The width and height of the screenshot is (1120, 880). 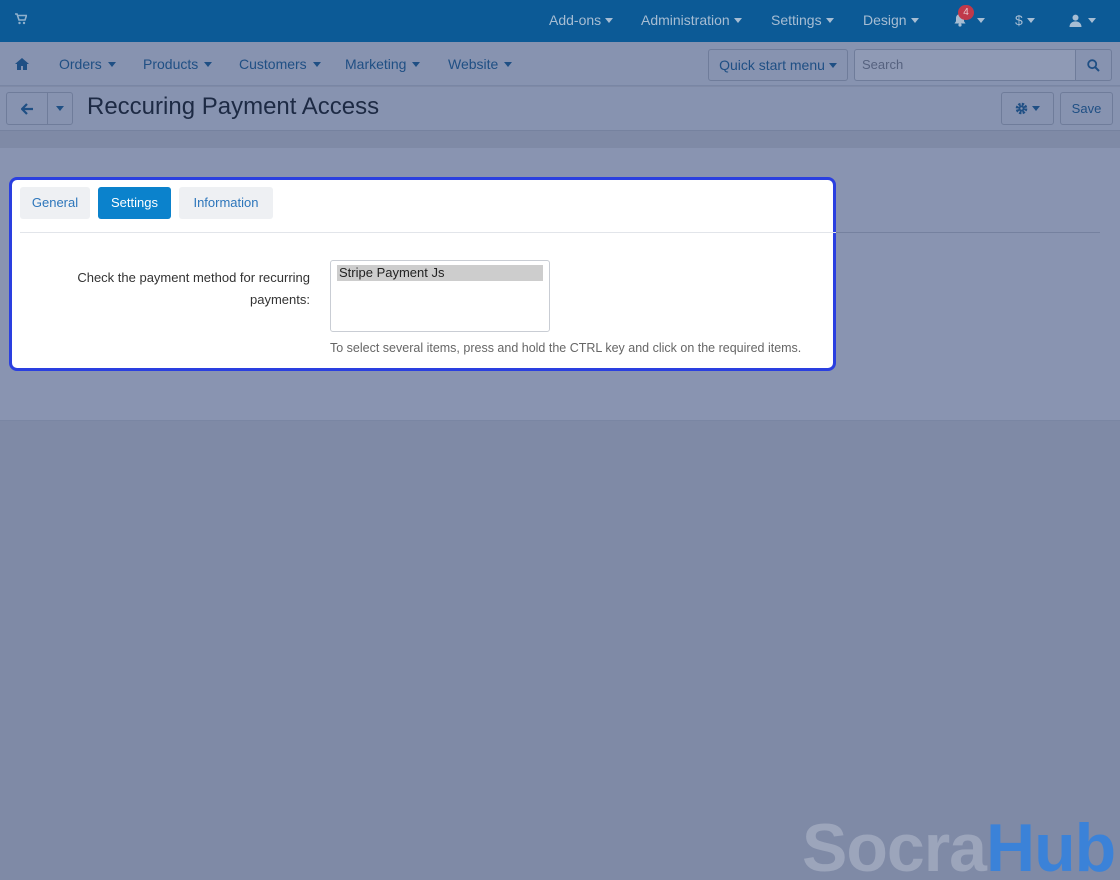 I want to click on currency-label: $, so click(x=1019, y=20).